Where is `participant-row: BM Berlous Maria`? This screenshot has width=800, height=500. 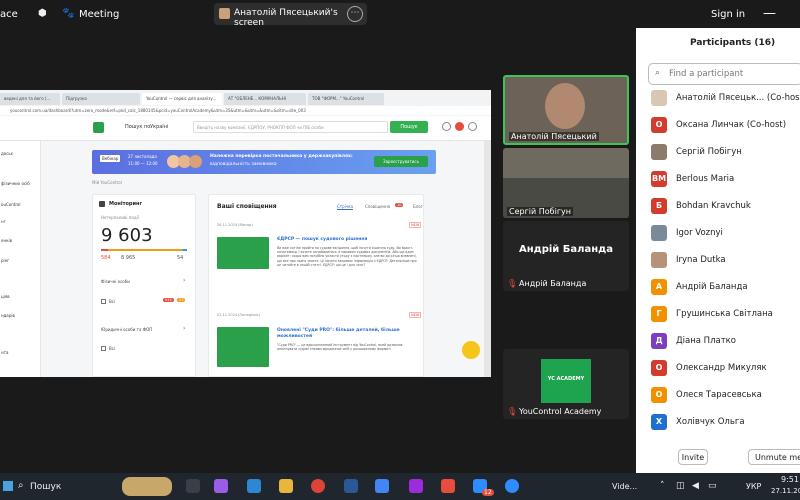 participant-row: BM Berlous Maria is located at coordinates (725, 181).